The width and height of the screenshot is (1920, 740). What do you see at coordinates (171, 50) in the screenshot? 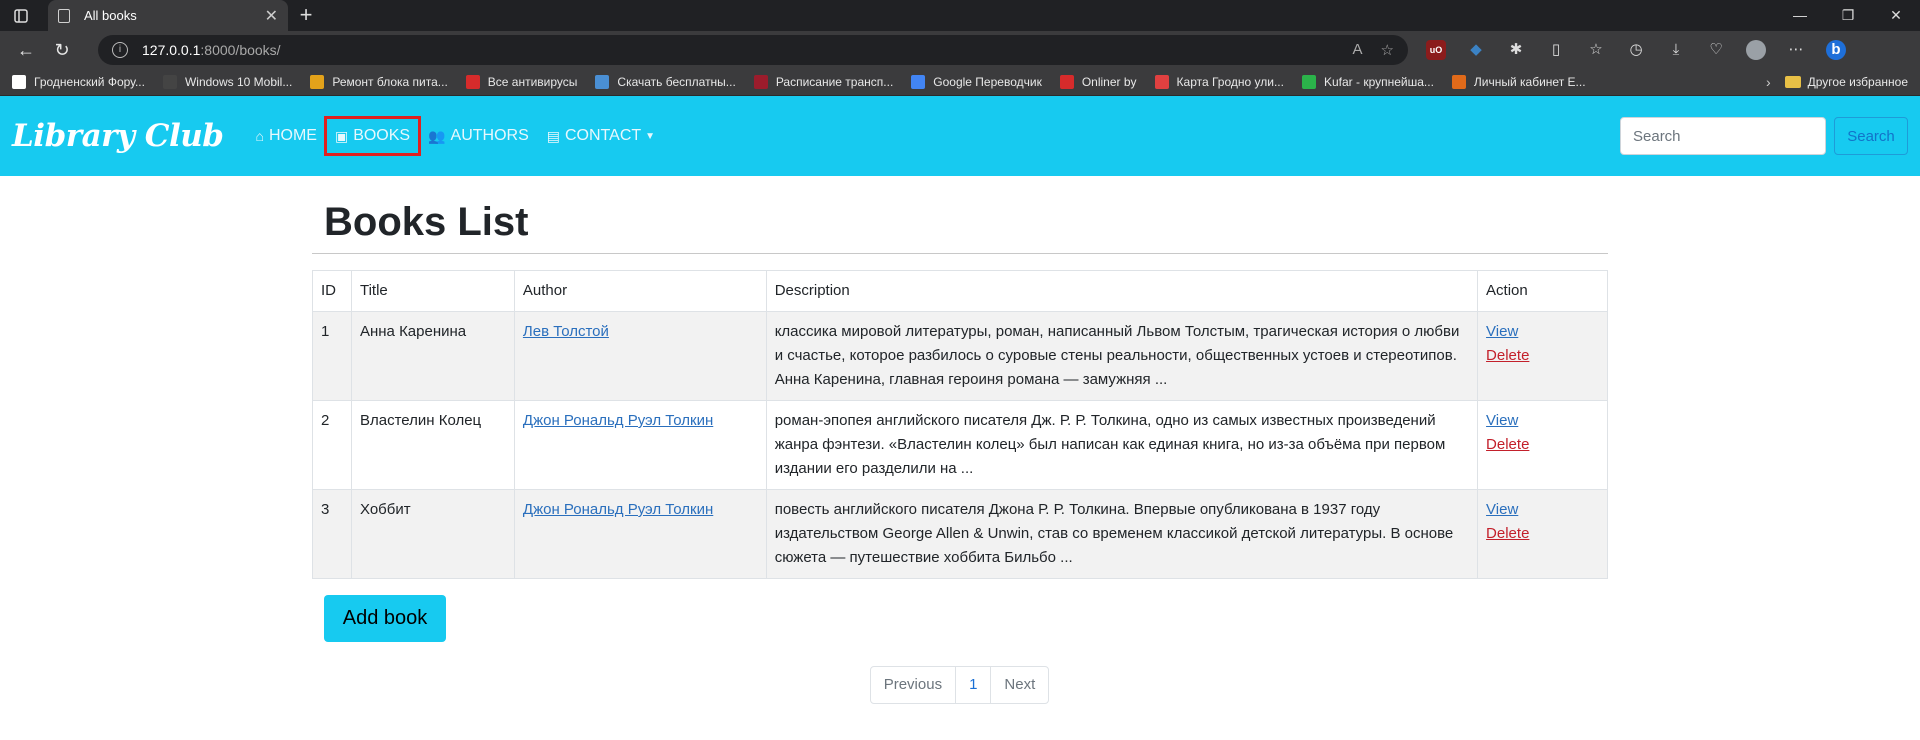
I see `url-host: 127.0.0.1` at bounding box center [171, 50].